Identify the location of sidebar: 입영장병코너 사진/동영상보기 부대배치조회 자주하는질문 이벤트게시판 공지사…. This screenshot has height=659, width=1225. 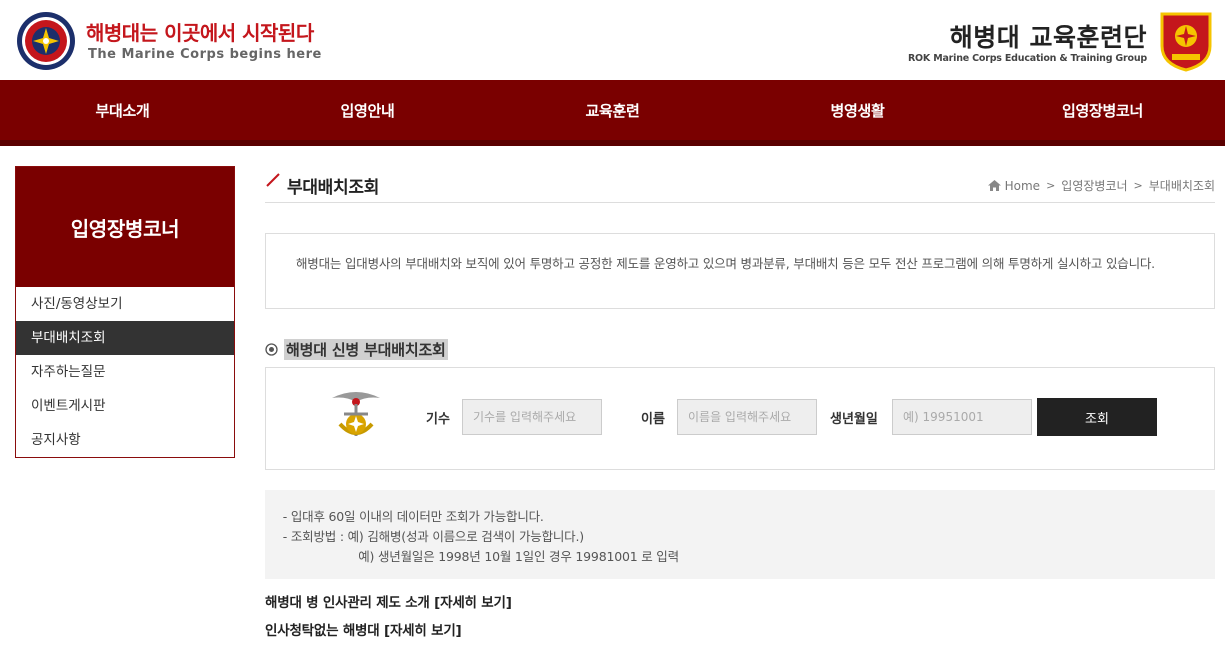
(125, 312).